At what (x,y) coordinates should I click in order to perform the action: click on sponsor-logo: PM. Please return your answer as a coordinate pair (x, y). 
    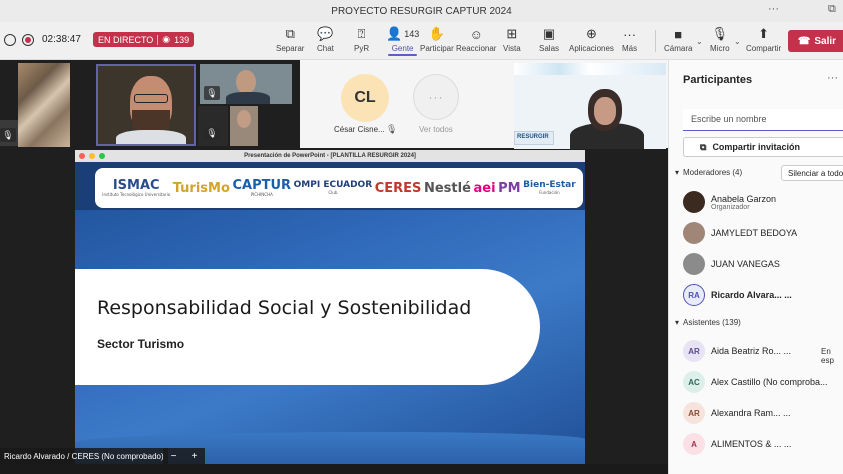
    Looking at the image, I should click on (509, 188).